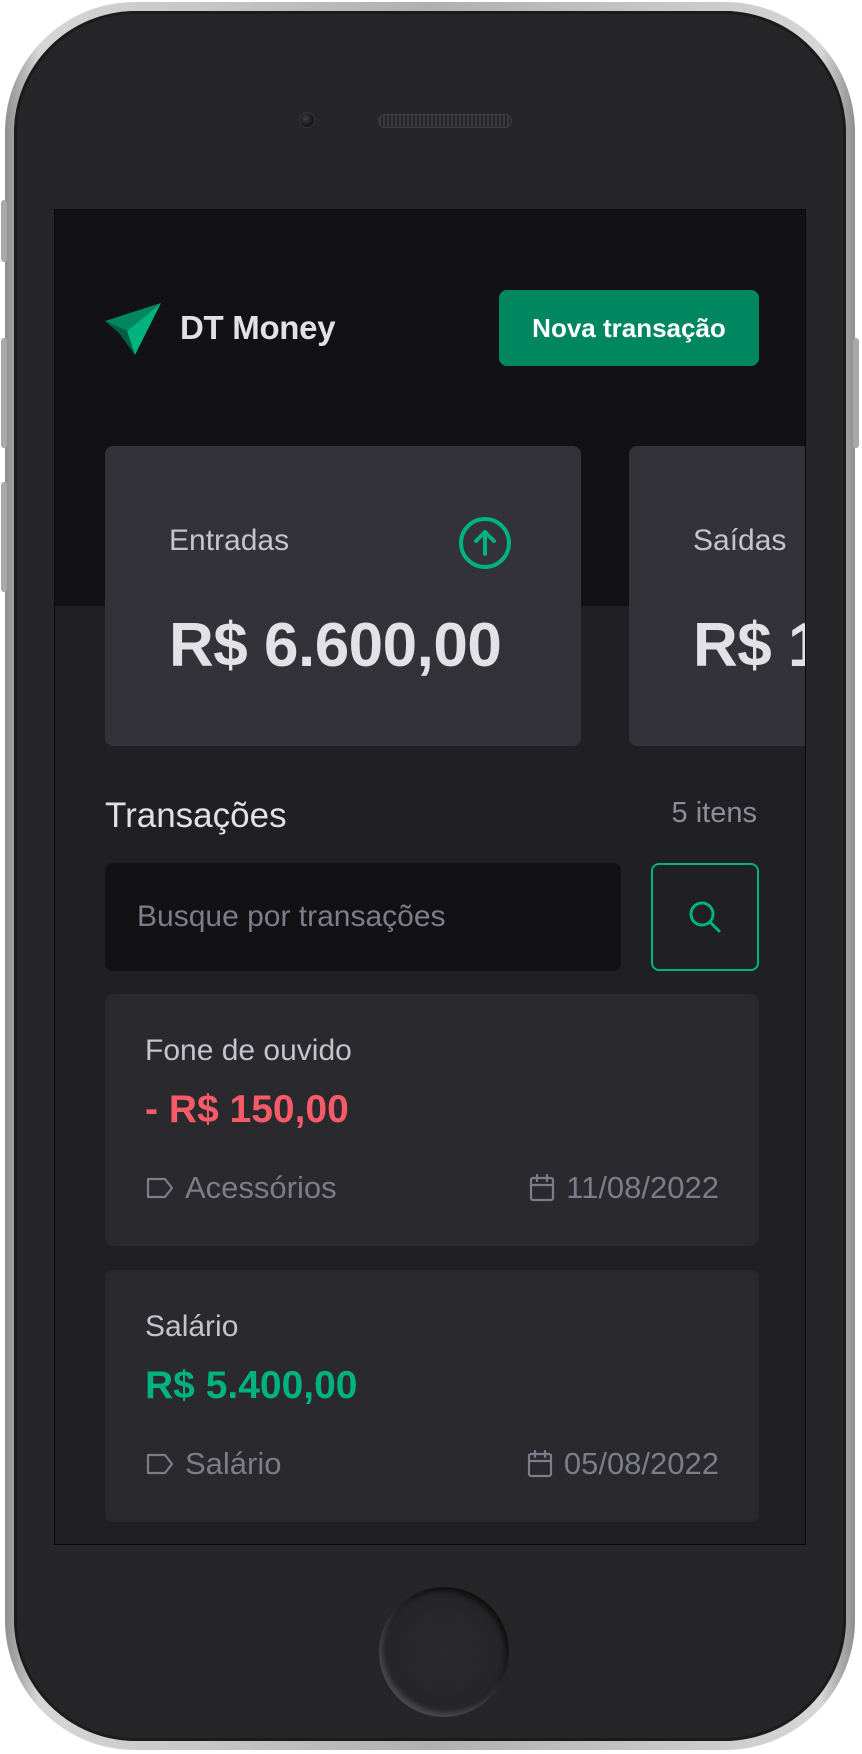 This screenshot has width=862, height=1754. Describe the element at coordinates (233, 1463) in the screenshot. I see `category-label: Salário` at that location.